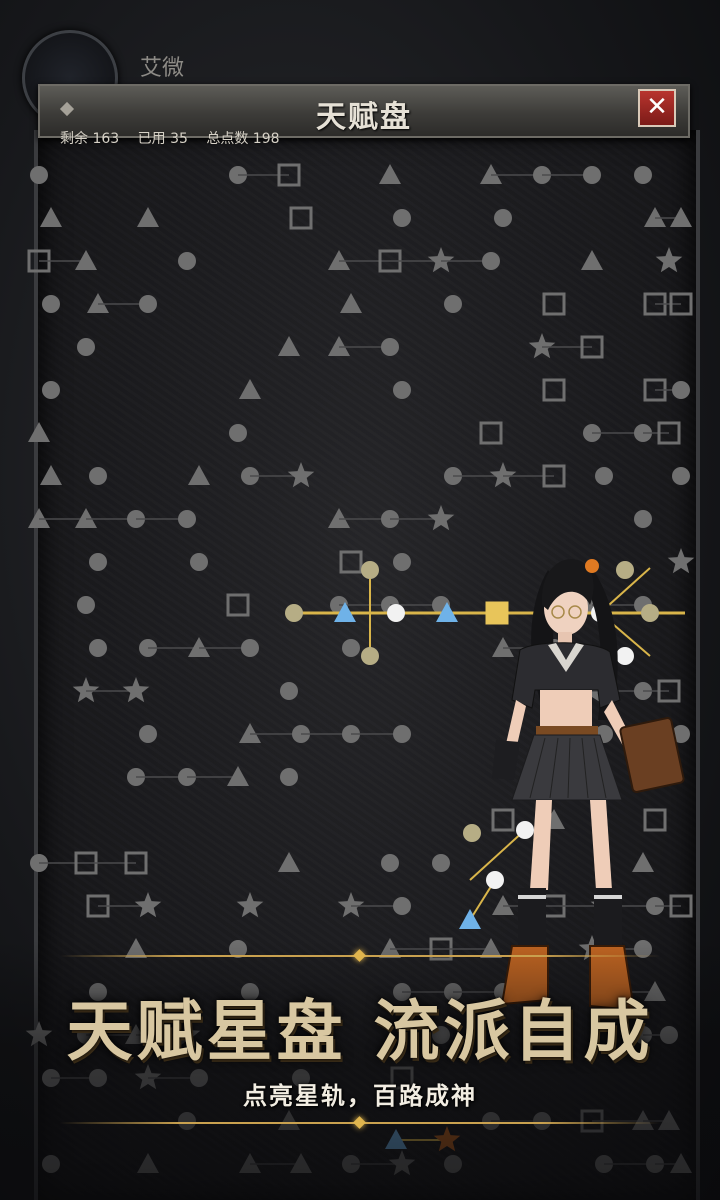  What do you see at coordinates (90, 139) in the screenshot?
I see `points-remaining: 剩余 163` at bounding box center [90, 139].